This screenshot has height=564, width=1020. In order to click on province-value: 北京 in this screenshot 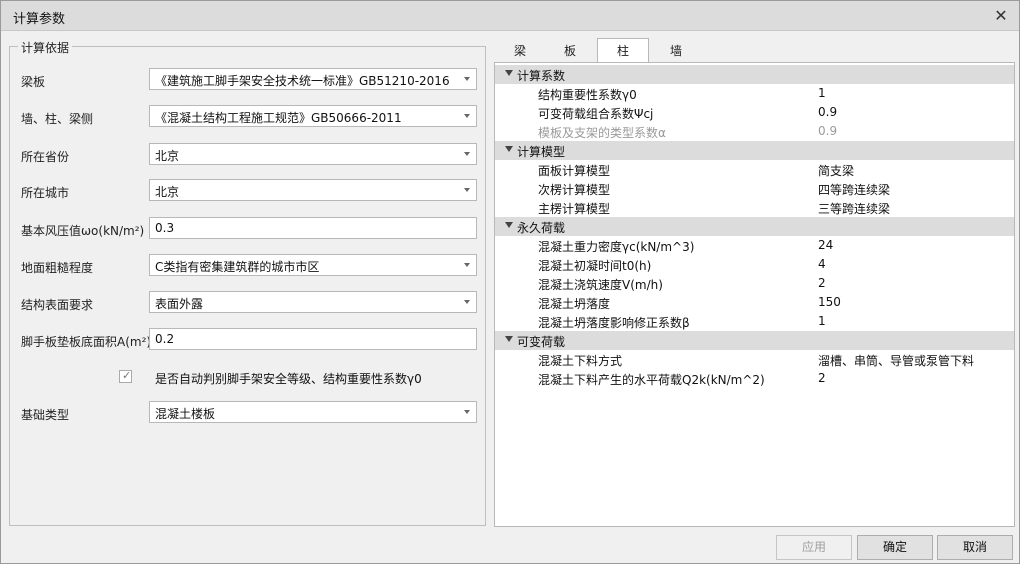, I will do `click(167, 156)`.